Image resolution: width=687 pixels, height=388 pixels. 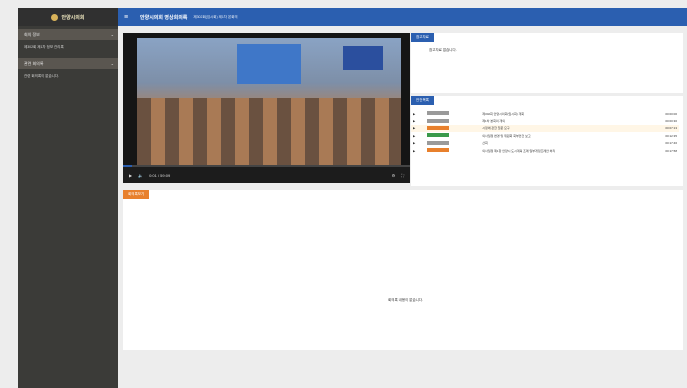 I want to click on video-frame, so click(x=269, y=102).